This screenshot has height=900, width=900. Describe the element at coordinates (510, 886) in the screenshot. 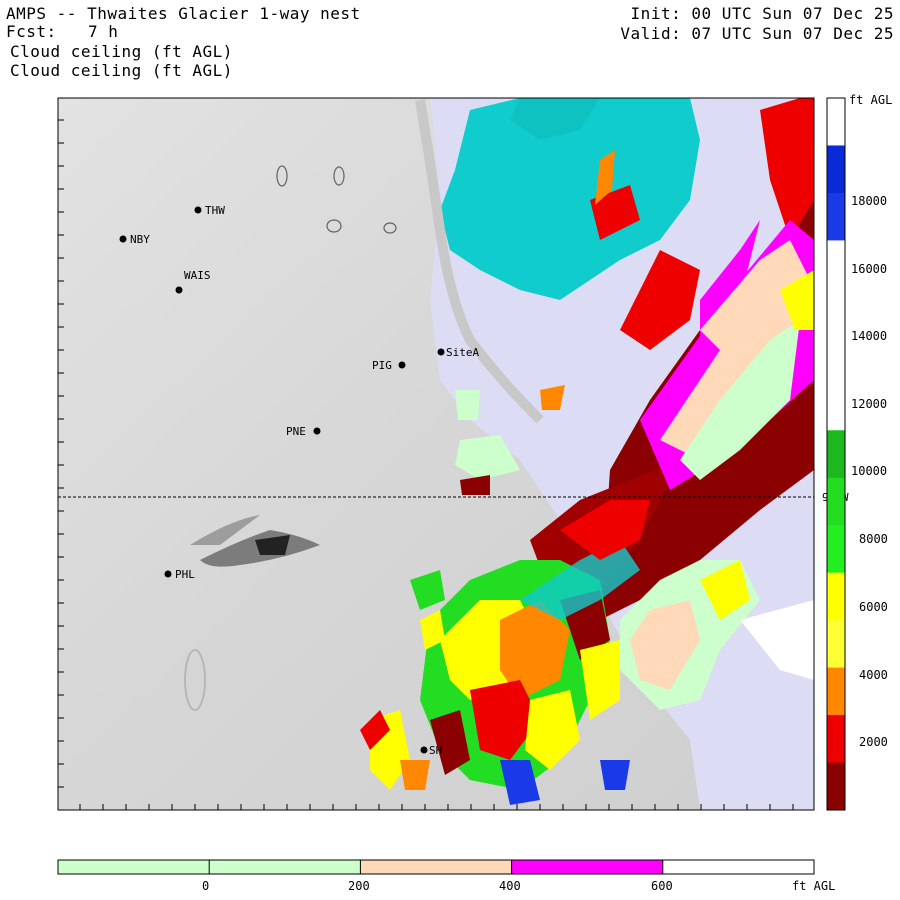

I see `htick-400: 400` at that location.